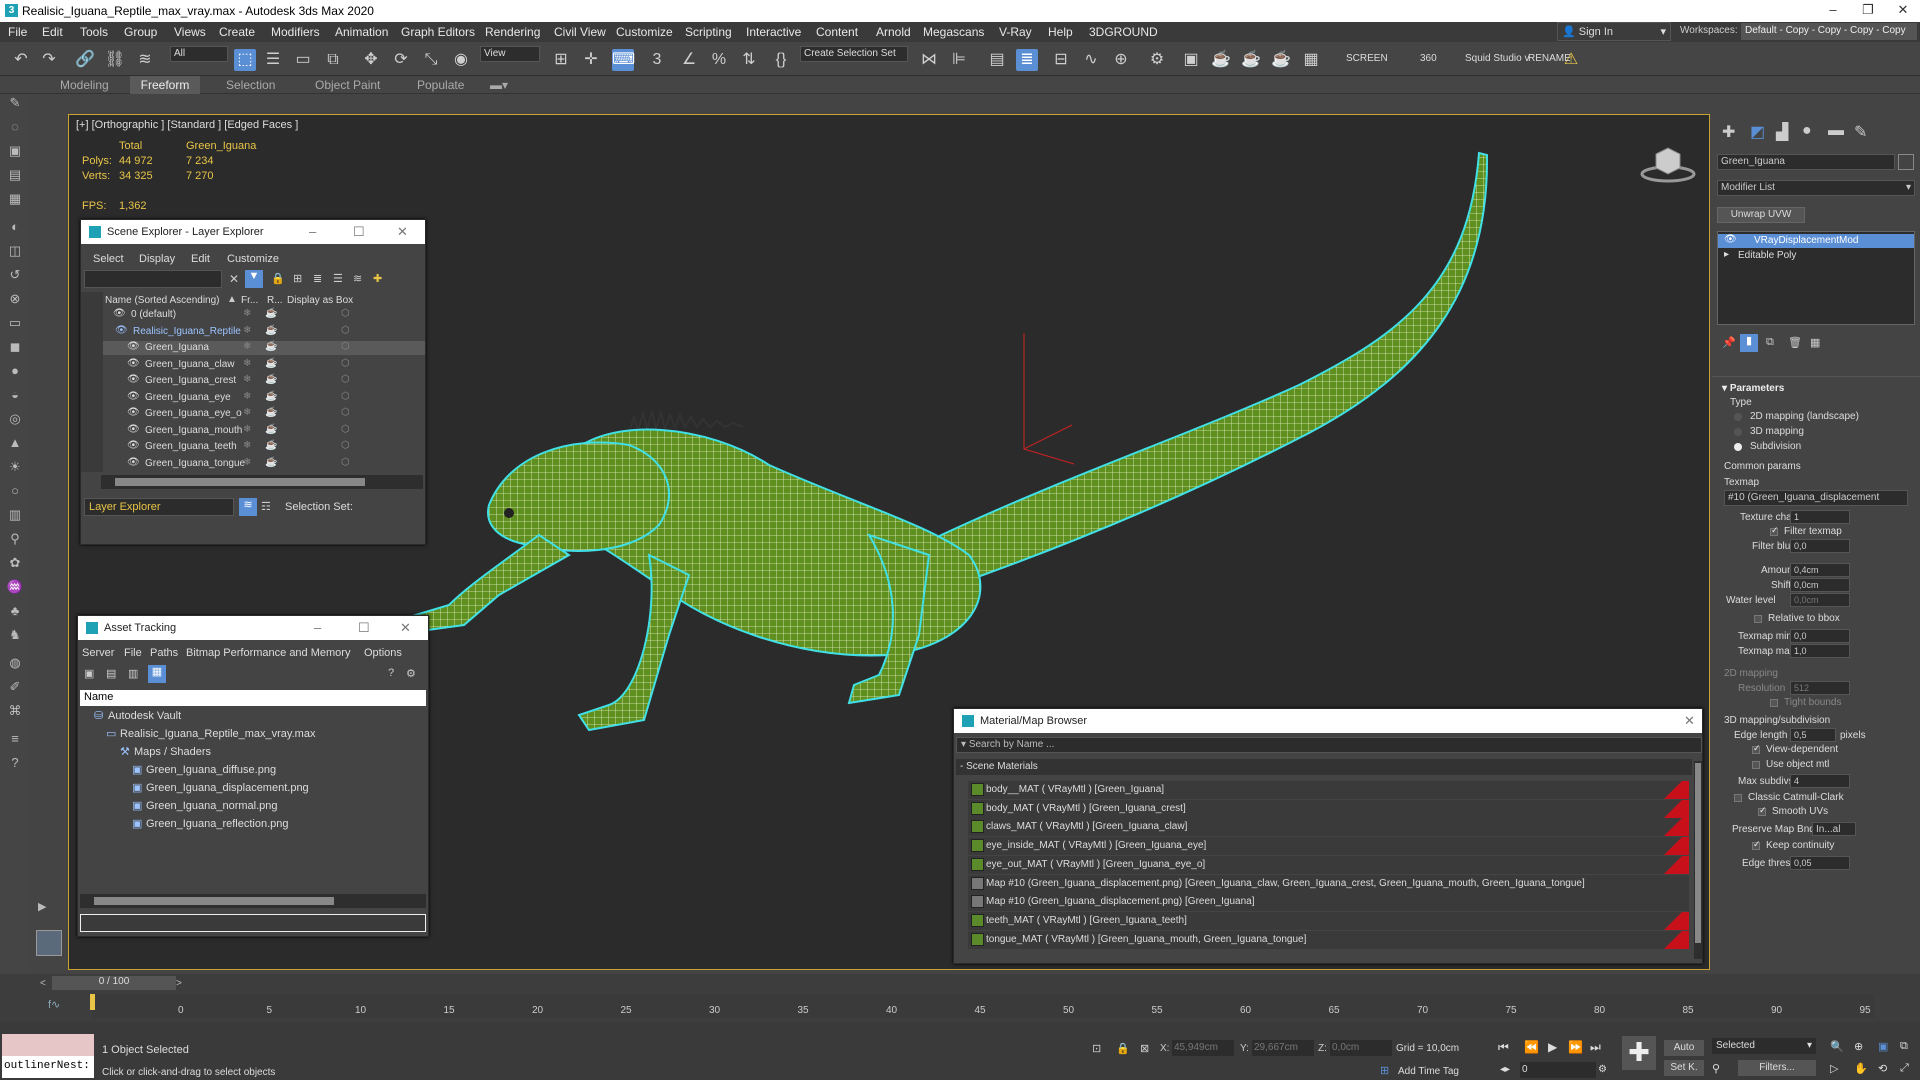 The height and width of the screenshot is (1080, 1920). Describe the element at coordinates (253, 715) in the screenshot. I see `asset-row: ⛁ Autodesk Vault` at that location.